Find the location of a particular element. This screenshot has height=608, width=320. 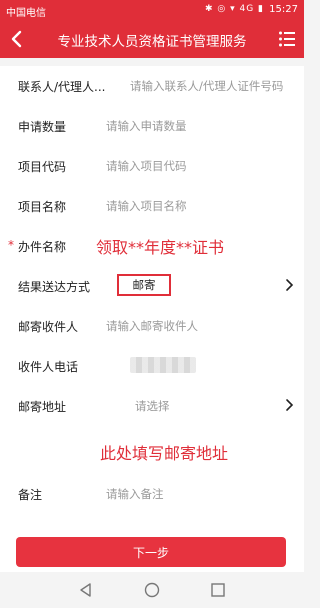

remark-row: 备注 请输入备注 is located at coordinates (152, 494).